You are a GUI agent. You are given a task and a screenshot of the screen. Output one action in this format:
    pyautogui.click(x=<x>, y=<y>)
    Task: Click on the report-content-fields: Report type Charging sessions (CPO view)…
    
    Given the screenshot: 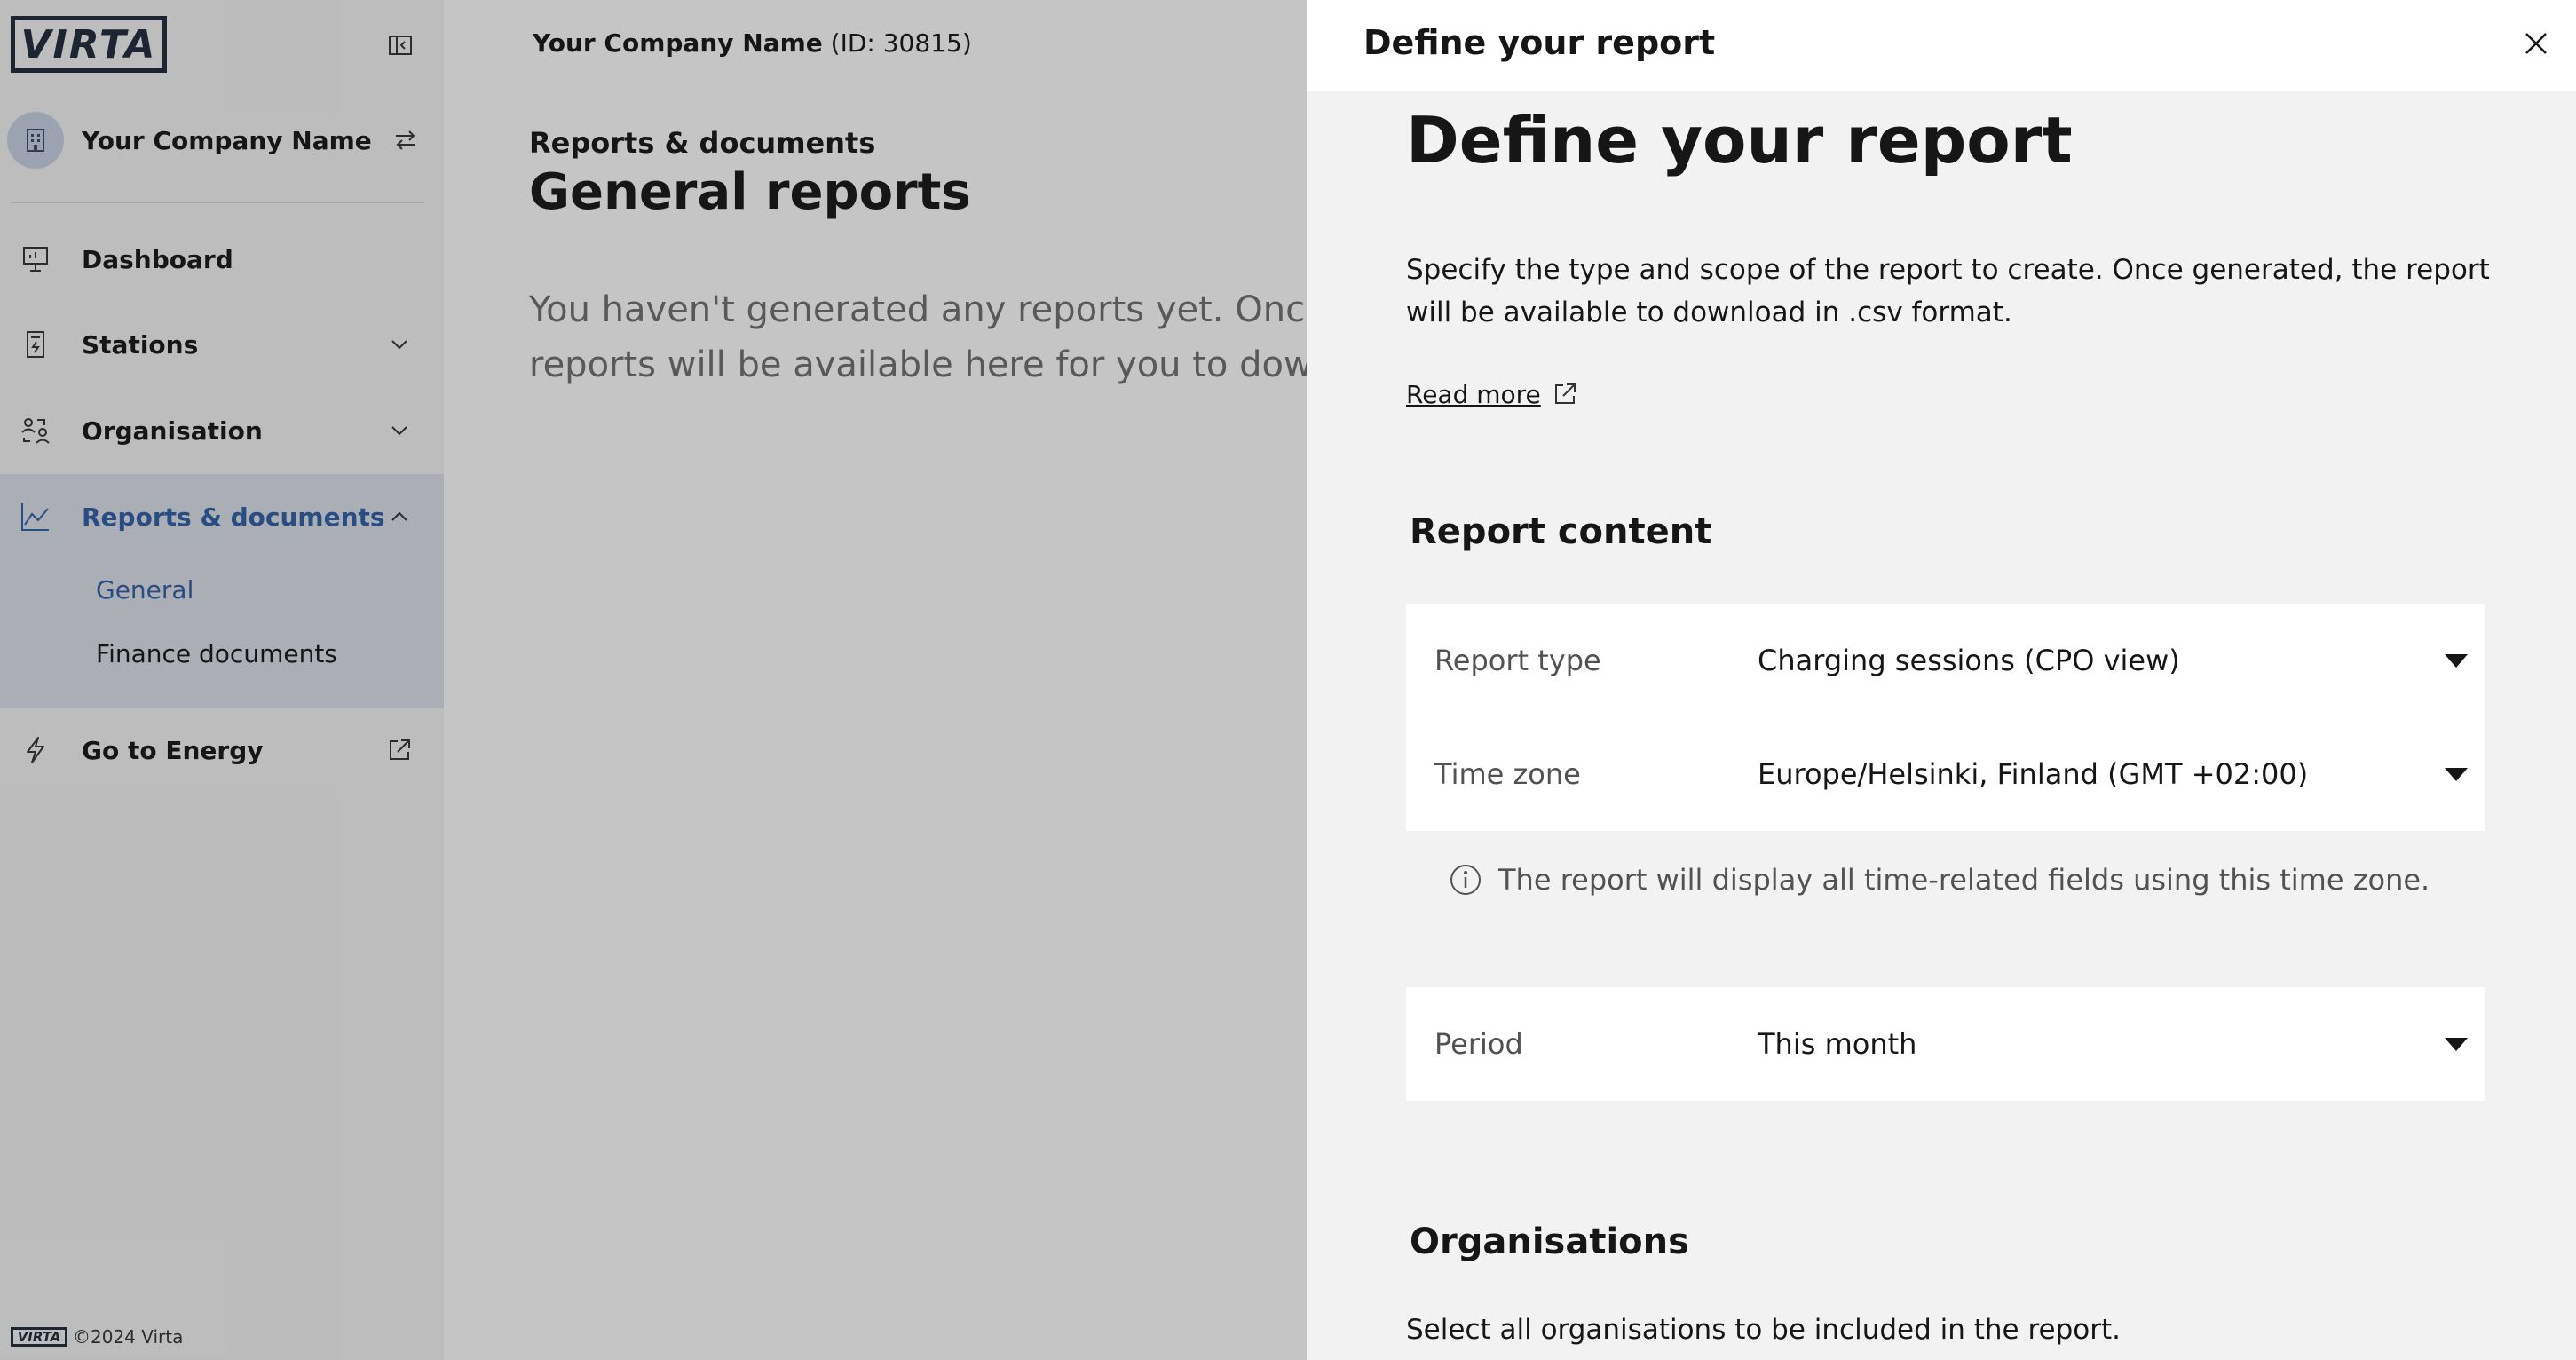 What is the action you would take?
    pyautogui.click(x=1945, y=717)
    